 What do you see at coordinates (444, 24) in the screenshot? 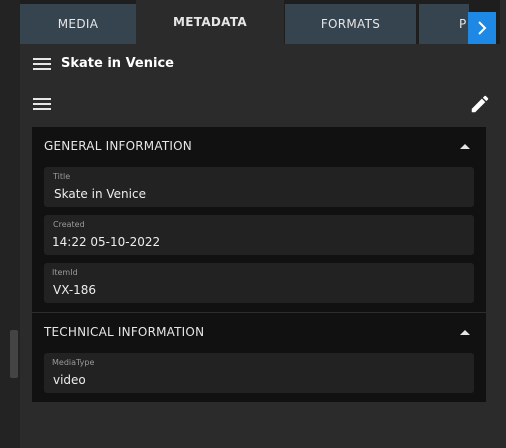
I see `tab-truncated: P` at bounding box center [444, 24].